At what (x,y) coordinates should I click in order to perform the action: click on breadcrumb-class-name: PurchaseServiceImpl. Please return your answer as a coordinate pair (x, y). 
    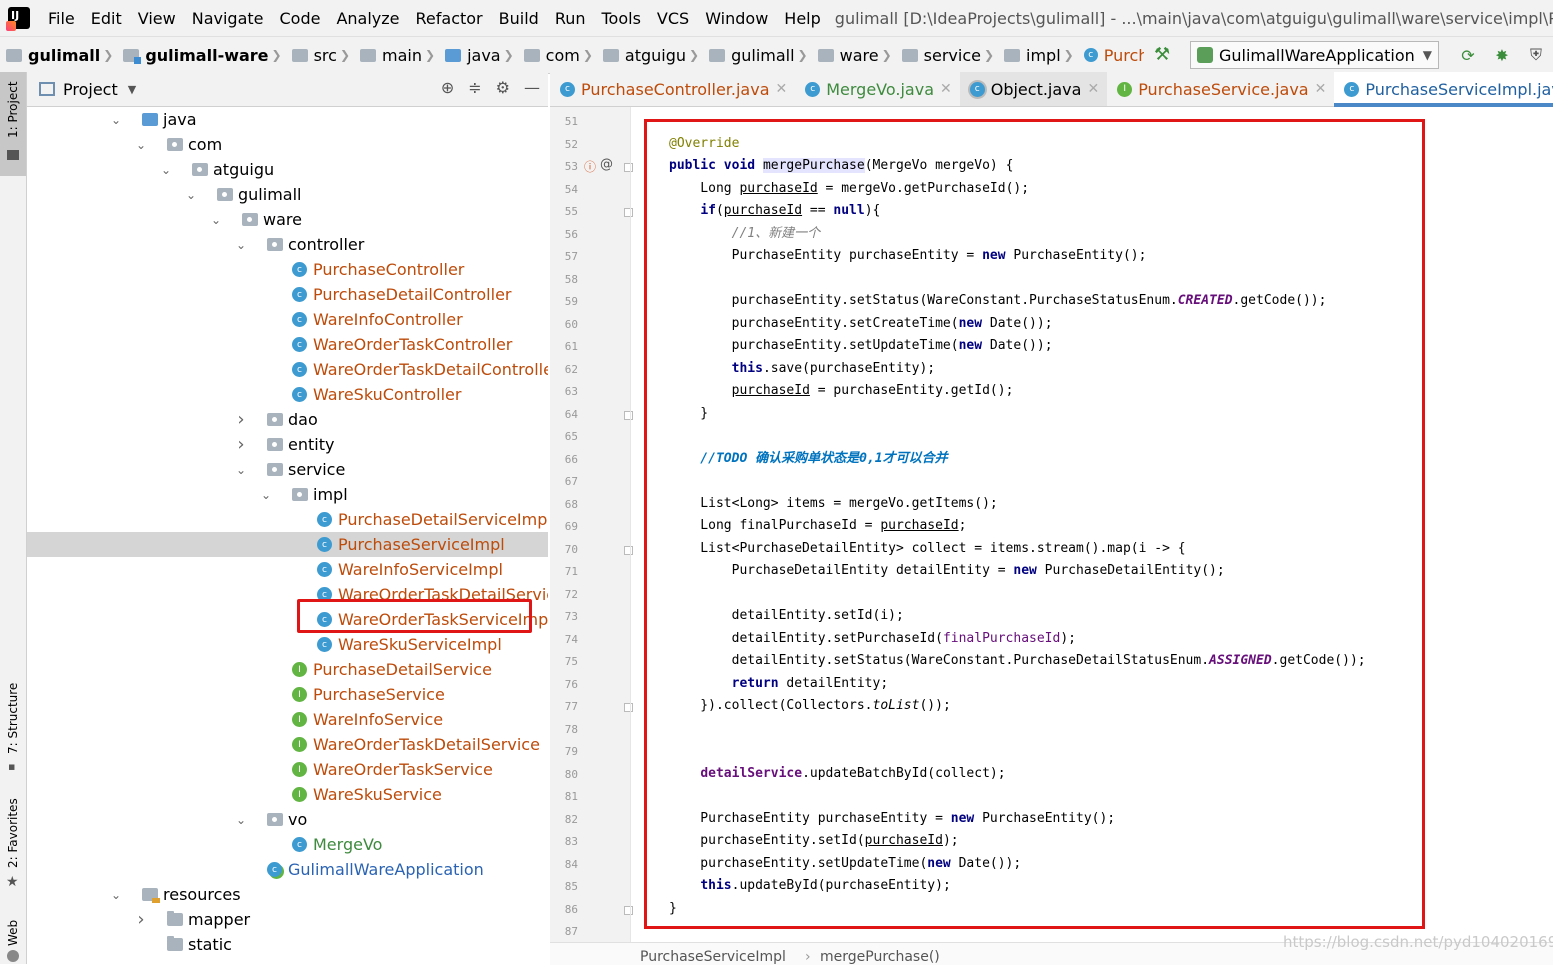
    Looking at the image, I should click on (713, 957).